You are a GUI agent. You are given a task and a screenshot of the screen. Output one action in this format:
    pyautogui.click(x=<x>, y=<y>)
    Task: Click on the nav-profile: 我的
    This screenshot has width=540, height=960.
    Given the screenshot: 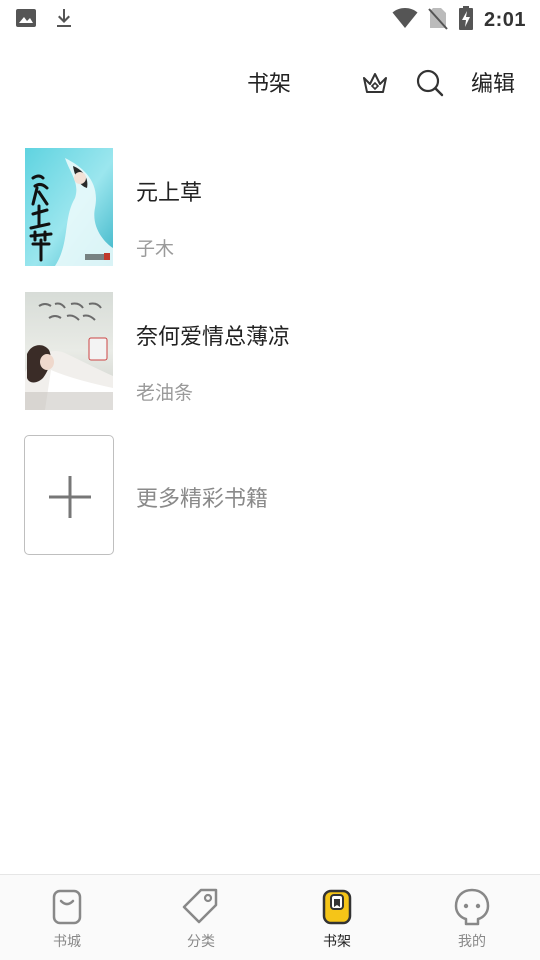 What is the action you would take?
    pyautogui.click(x=472, y=922)
    